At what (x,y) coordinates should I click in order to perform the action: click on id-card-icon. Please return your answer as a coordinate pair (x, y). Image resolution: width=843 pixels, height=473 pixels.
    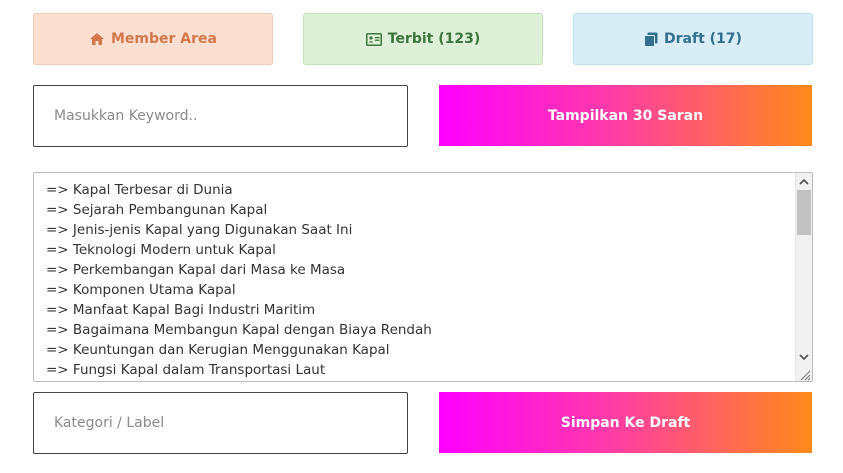
    Looking at the image, I should click on (373, 39).